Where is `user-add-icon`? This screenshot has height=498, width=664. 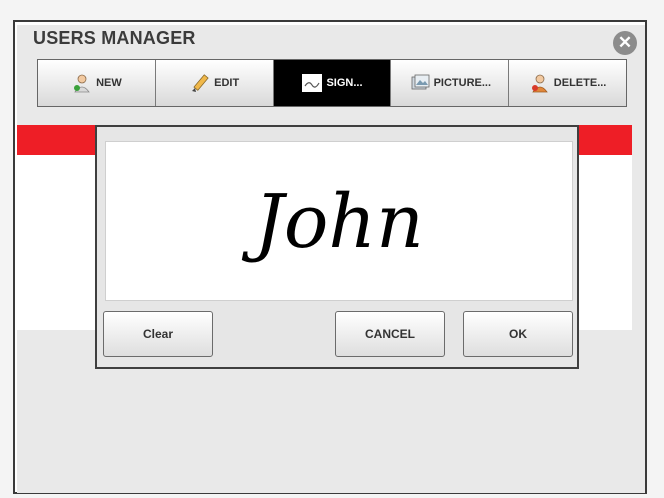
user-add-icon is located at coordinates (82, 83).